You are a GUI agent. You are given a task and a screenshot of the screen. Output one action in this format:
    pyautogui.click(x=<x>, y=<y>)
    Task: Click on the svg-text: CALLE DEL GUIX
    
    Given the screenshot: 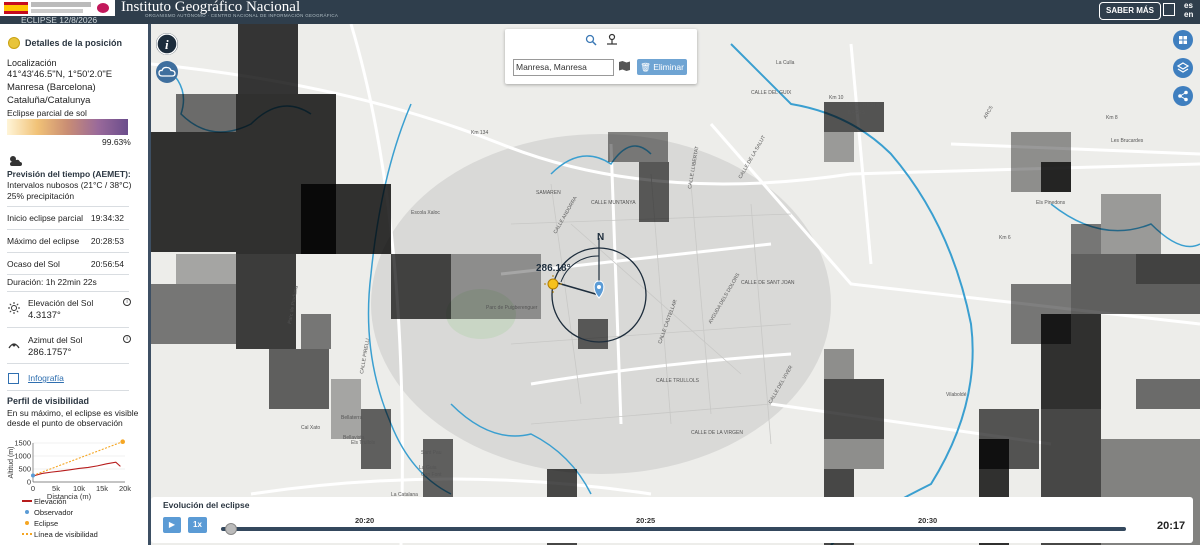 What is the action you would take?
    pyautogui.click(x=771, y=93)
    